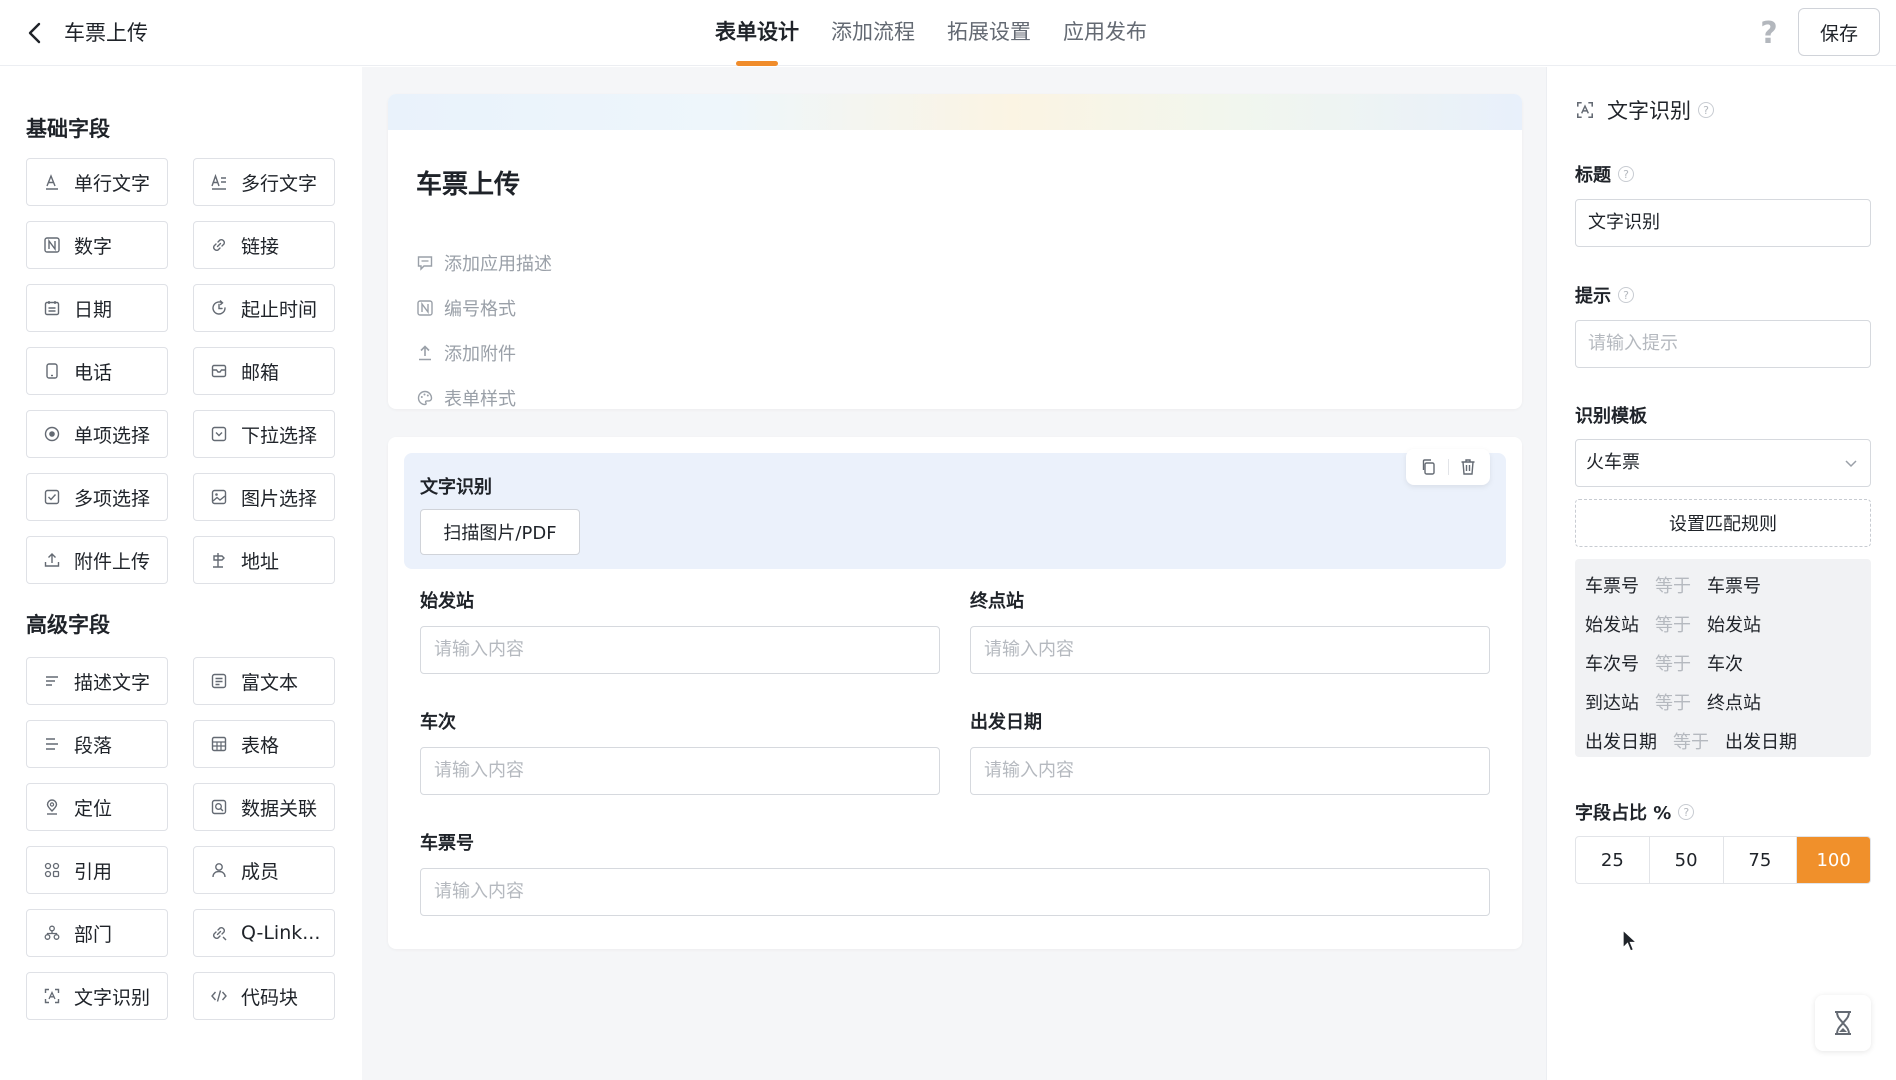 The image size is (1896, 1080). I want to click on form-style: 表单样式, so click(466, 397).